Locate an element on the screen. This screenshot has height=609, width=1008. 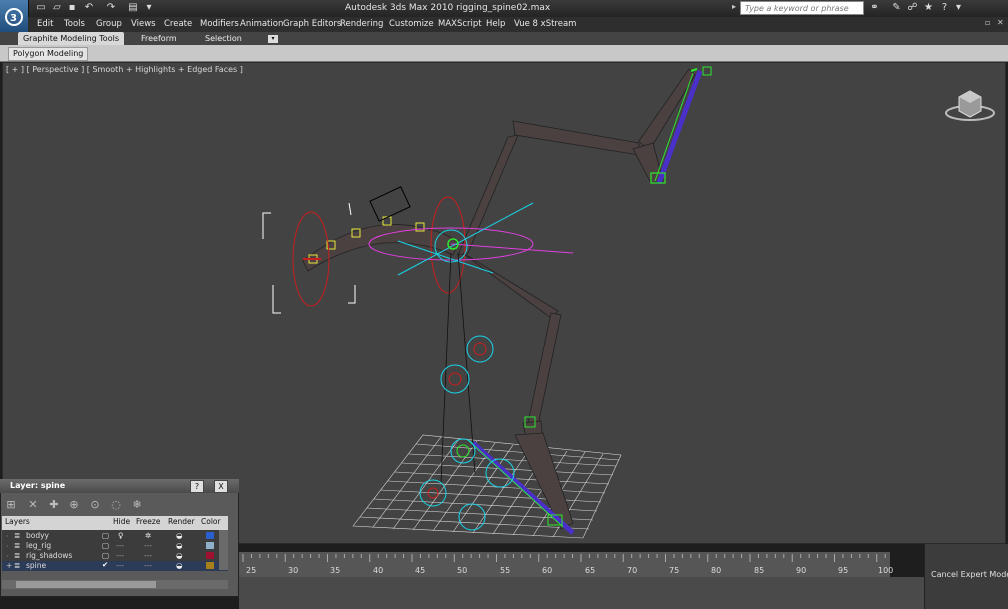
menu-group: Group is located at coordinates (109, 24).